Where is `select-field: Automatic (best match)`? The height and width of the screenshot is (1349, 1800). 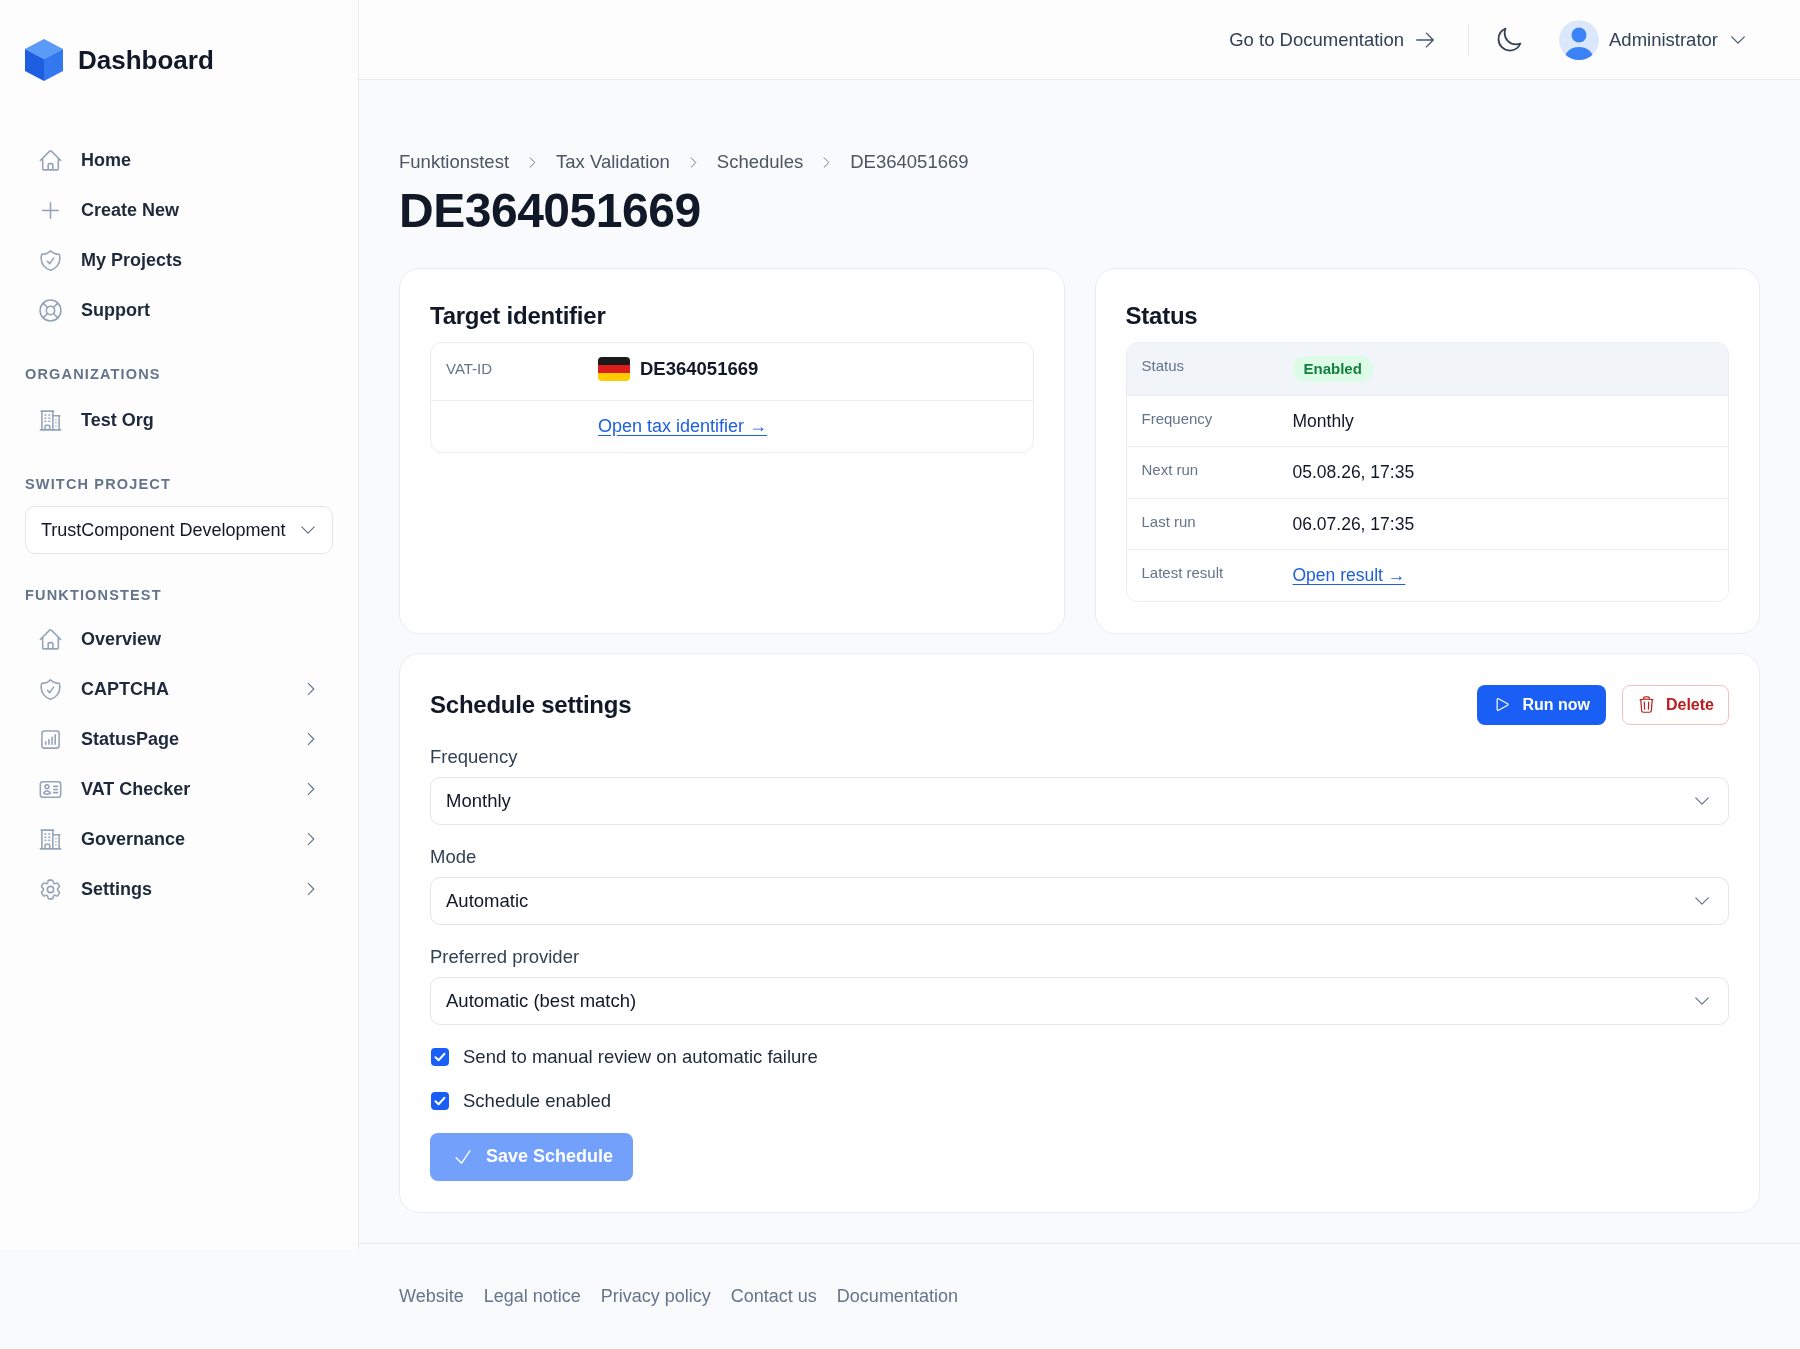 select-field: Automatic (best match) is located at coordinates (1079, 1000).